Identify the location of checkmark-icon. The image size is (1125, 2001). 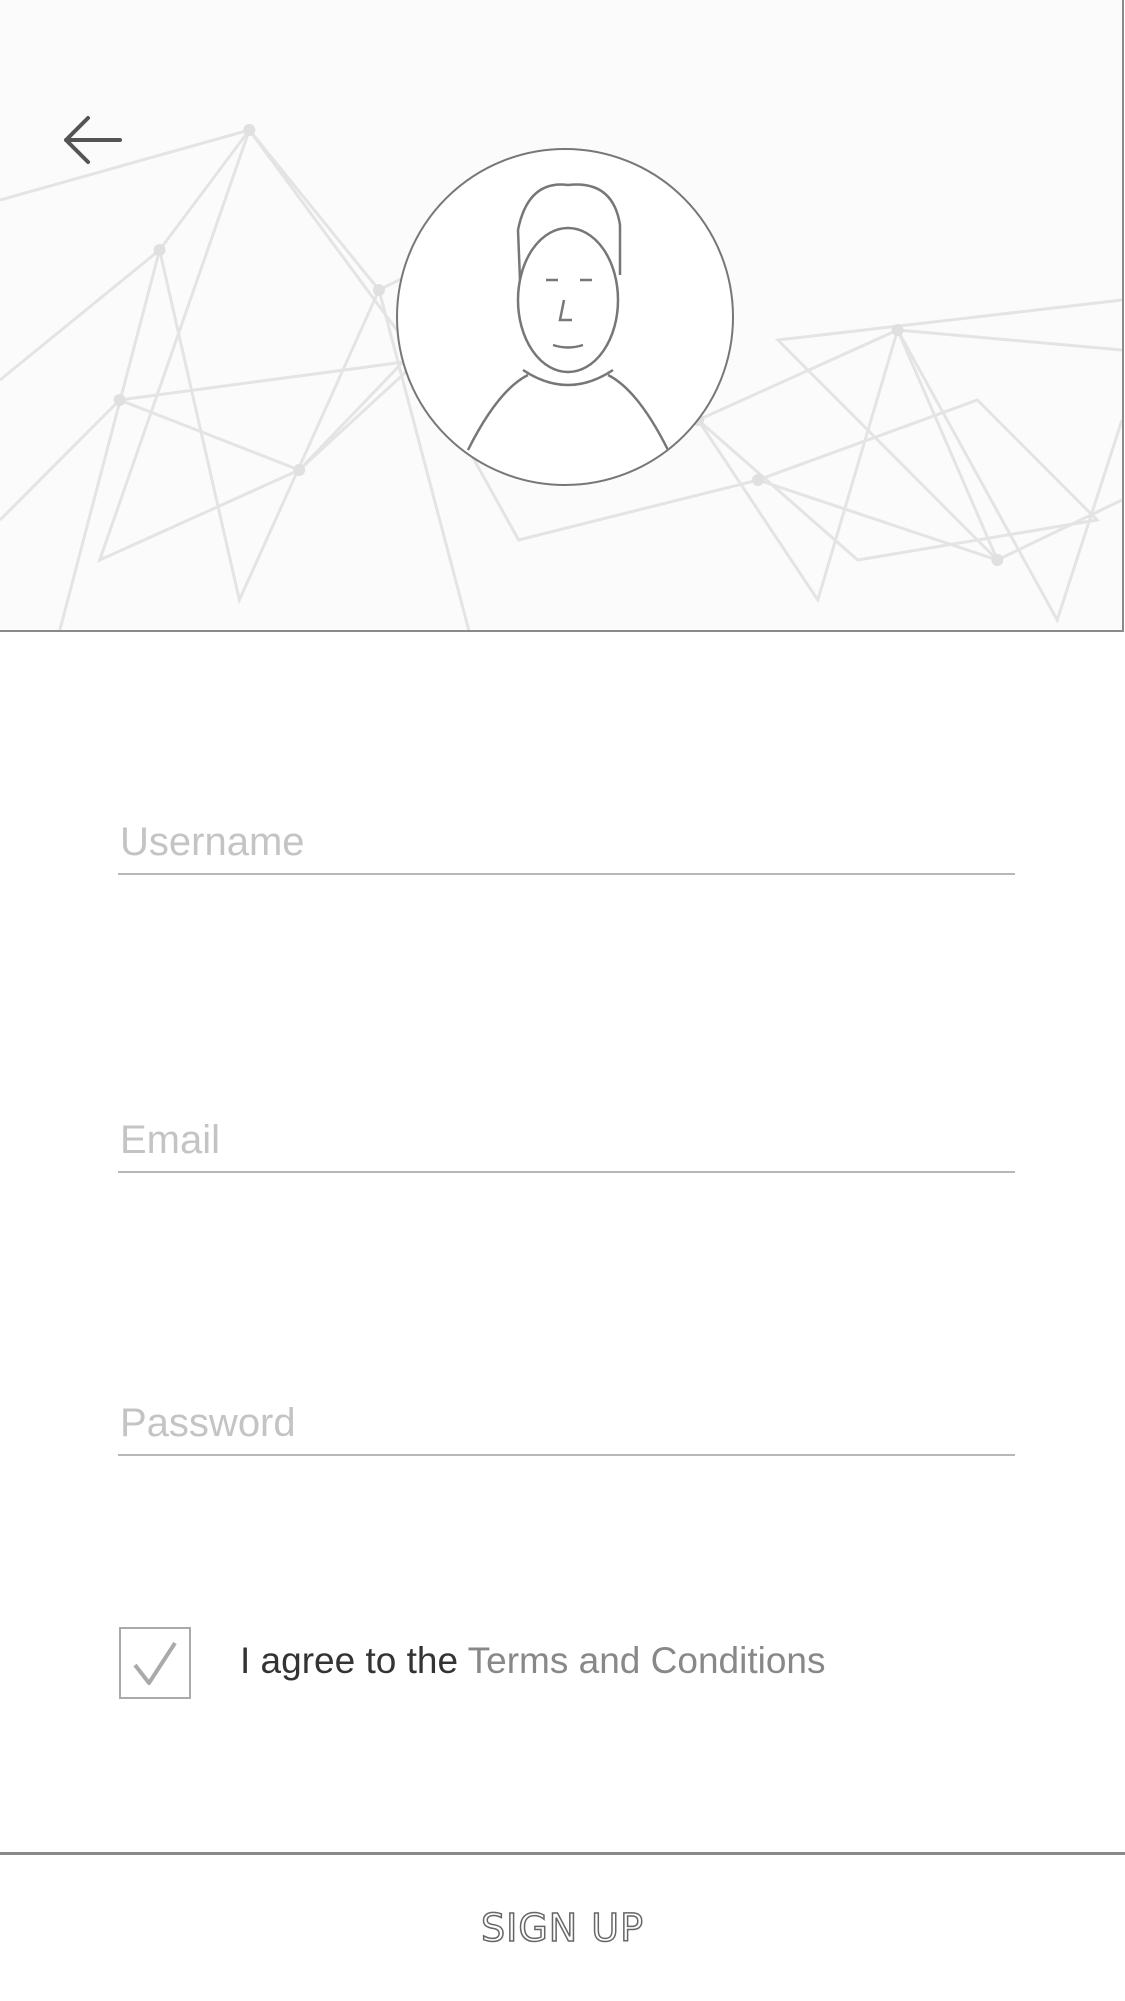
(155, 1663).